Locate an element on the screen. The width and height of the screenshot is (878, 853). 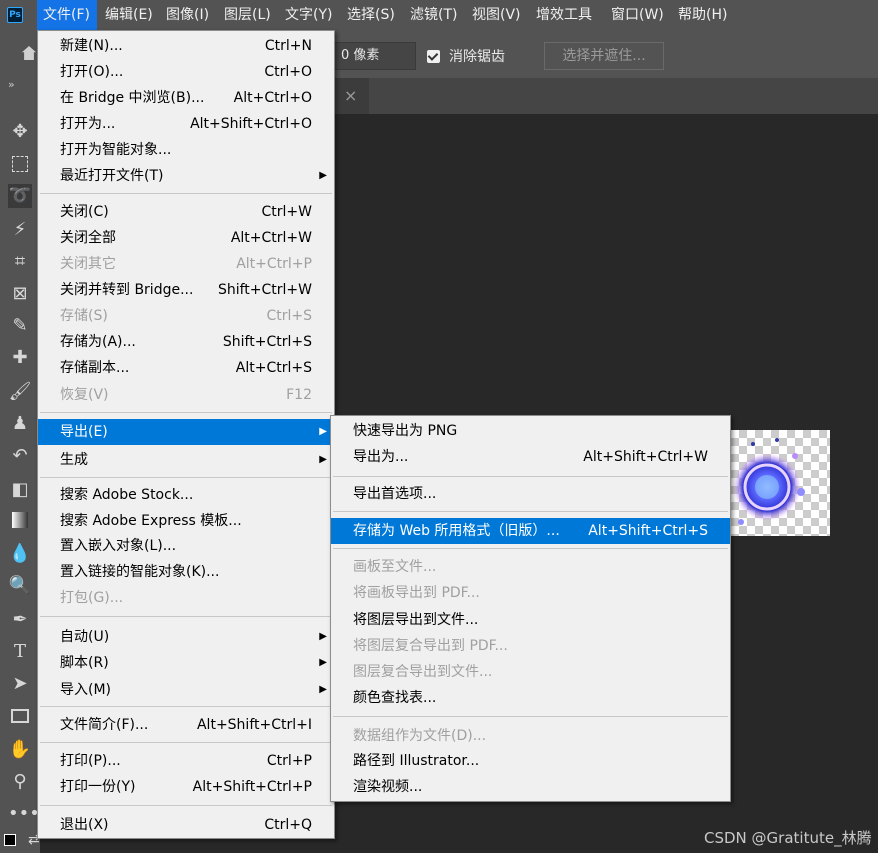
menu-window: 窗口(W) is located at coordinates (637, 16).